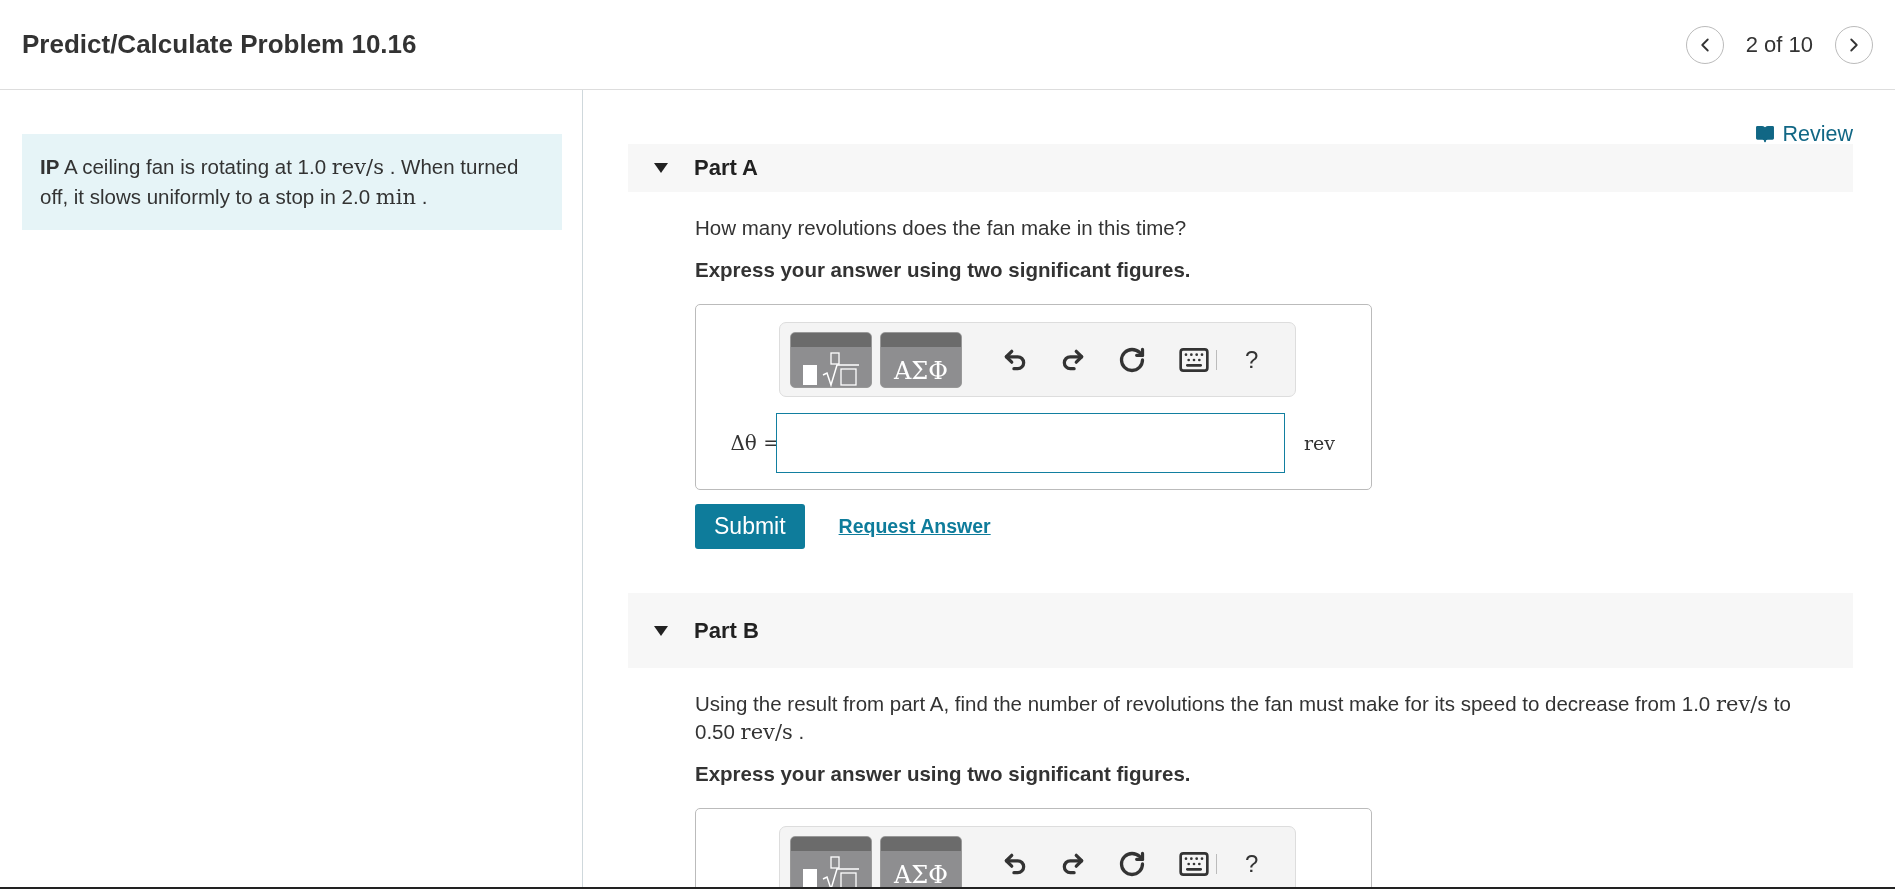 This screenshot has width=1895, height=889. What do you see at coordinates (941, 228) in the screenshot?
I see `question-text: How many revolutions does the fan make in this time?` at bounding box center [941, 228].